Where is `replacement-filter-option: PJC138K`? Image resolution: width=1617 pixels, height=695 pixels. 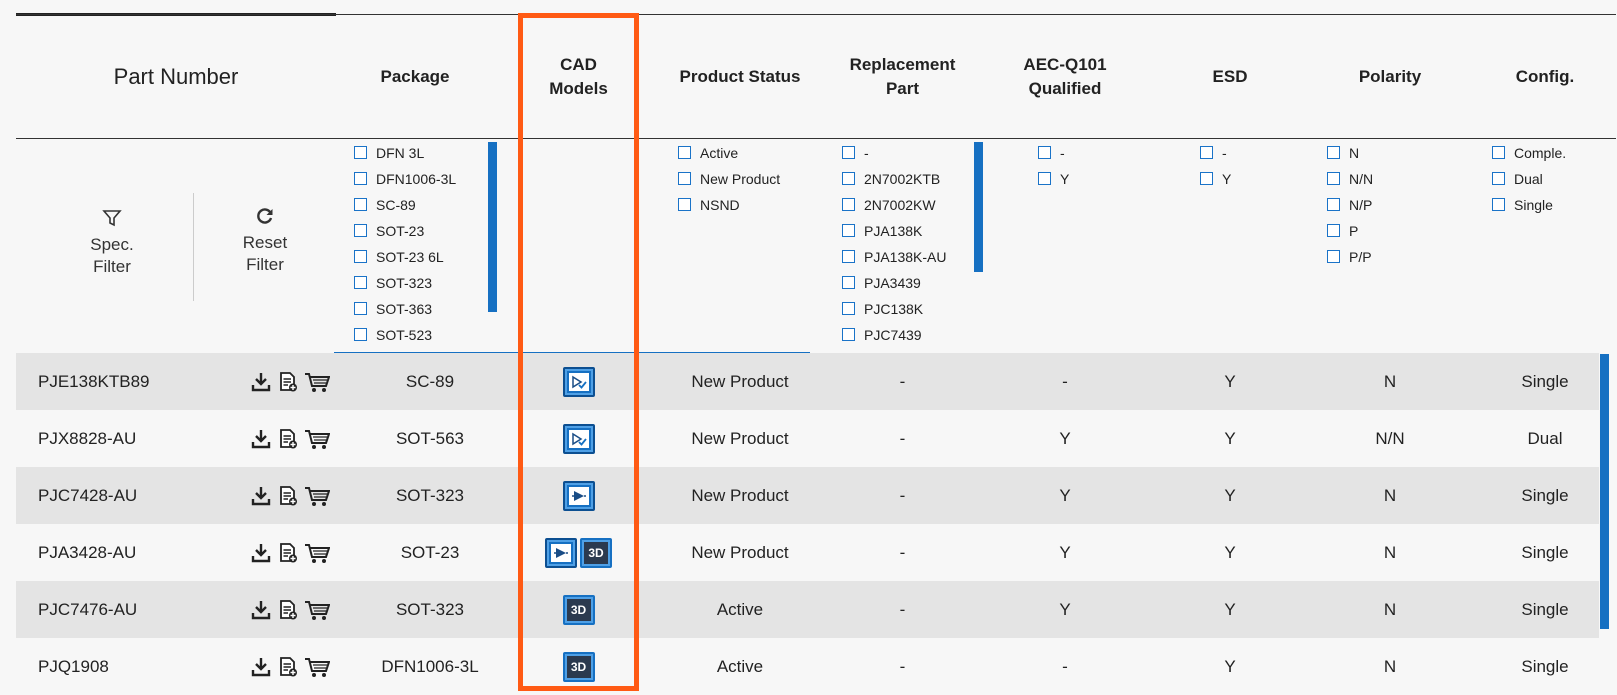 replacement-filter-option: PJC138K is located at coordinates (894, 312).